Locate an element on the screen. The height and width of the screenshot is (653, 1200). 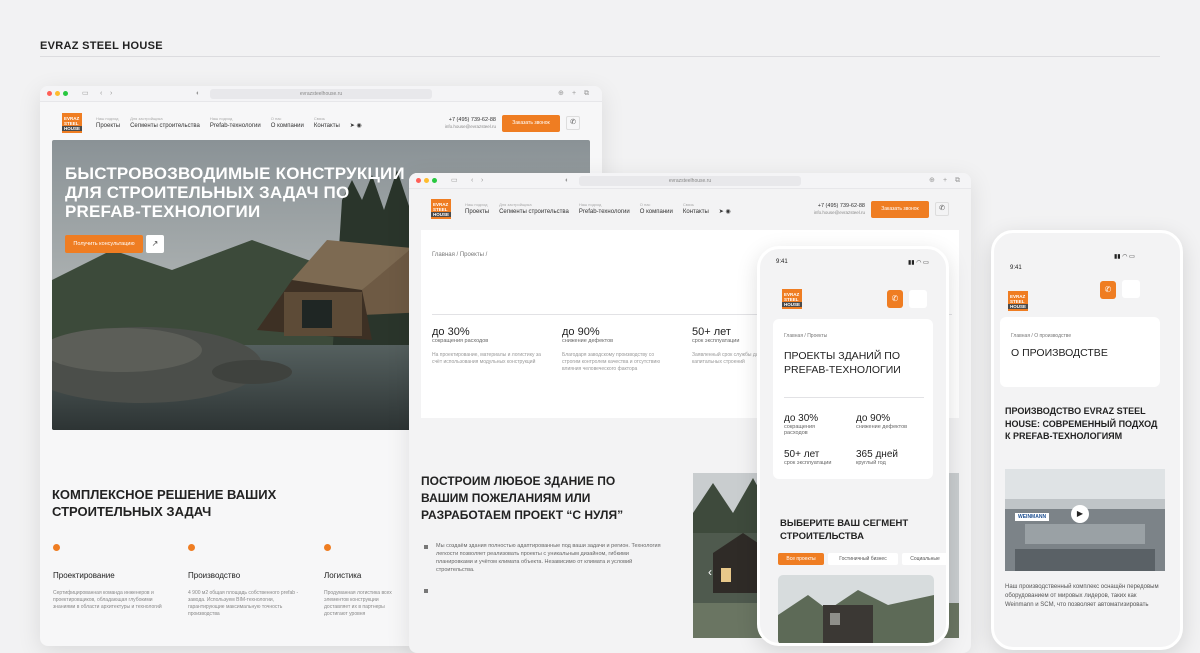
project-thumbnail is located at coordinates (856, 609).